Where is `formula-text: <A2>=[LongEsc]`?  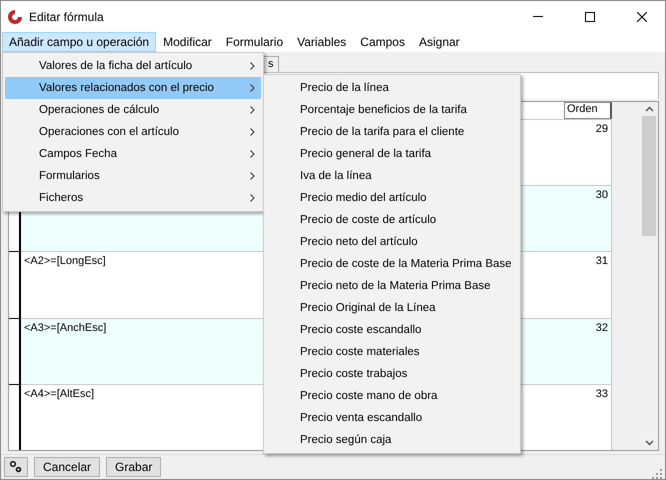
formula-text: <A2>=[LongEsc] is located at coordinates (65, 261).